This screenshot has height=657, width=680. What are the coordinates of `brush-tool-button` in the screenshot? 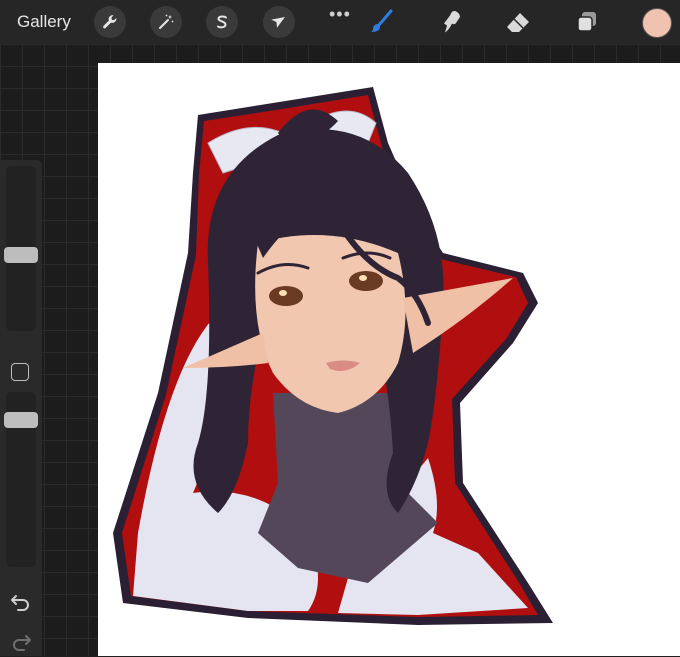 It's located at (382, 22).